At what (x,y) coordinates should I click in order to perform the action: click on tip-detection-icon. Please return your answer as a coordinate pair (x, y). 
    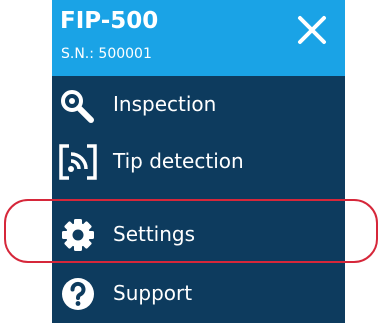
    Looking at the image, I should click on (78, 162).